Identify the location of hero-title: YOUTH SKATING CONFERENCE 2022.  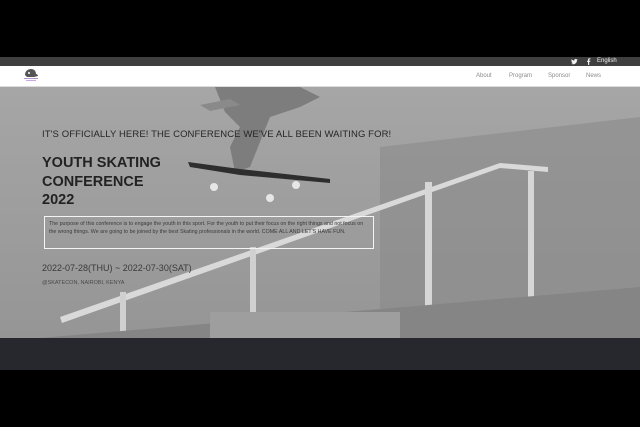
(137, 182).